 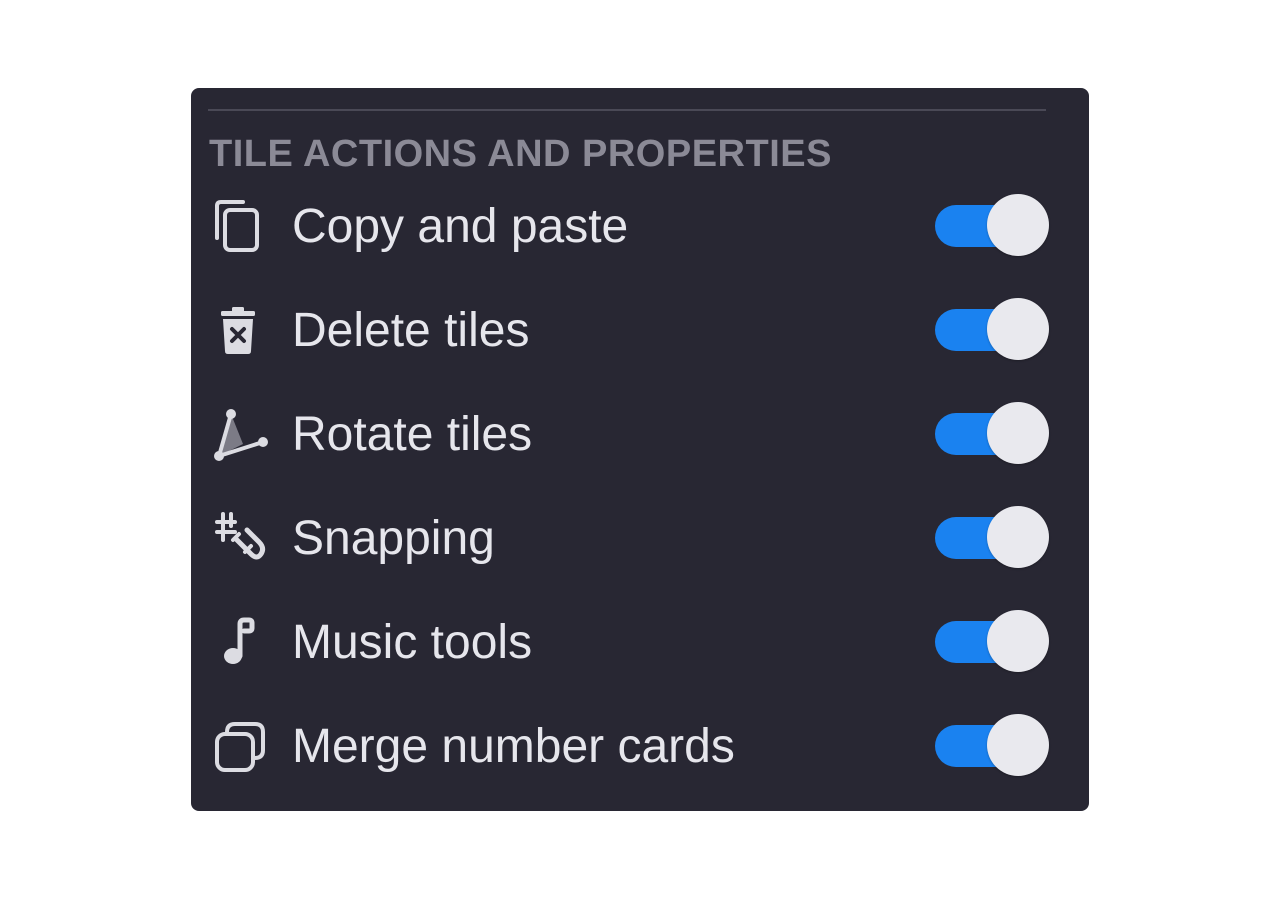 I want to click on setting-row-music-tools: Music tools, so click(x=640, y=642).